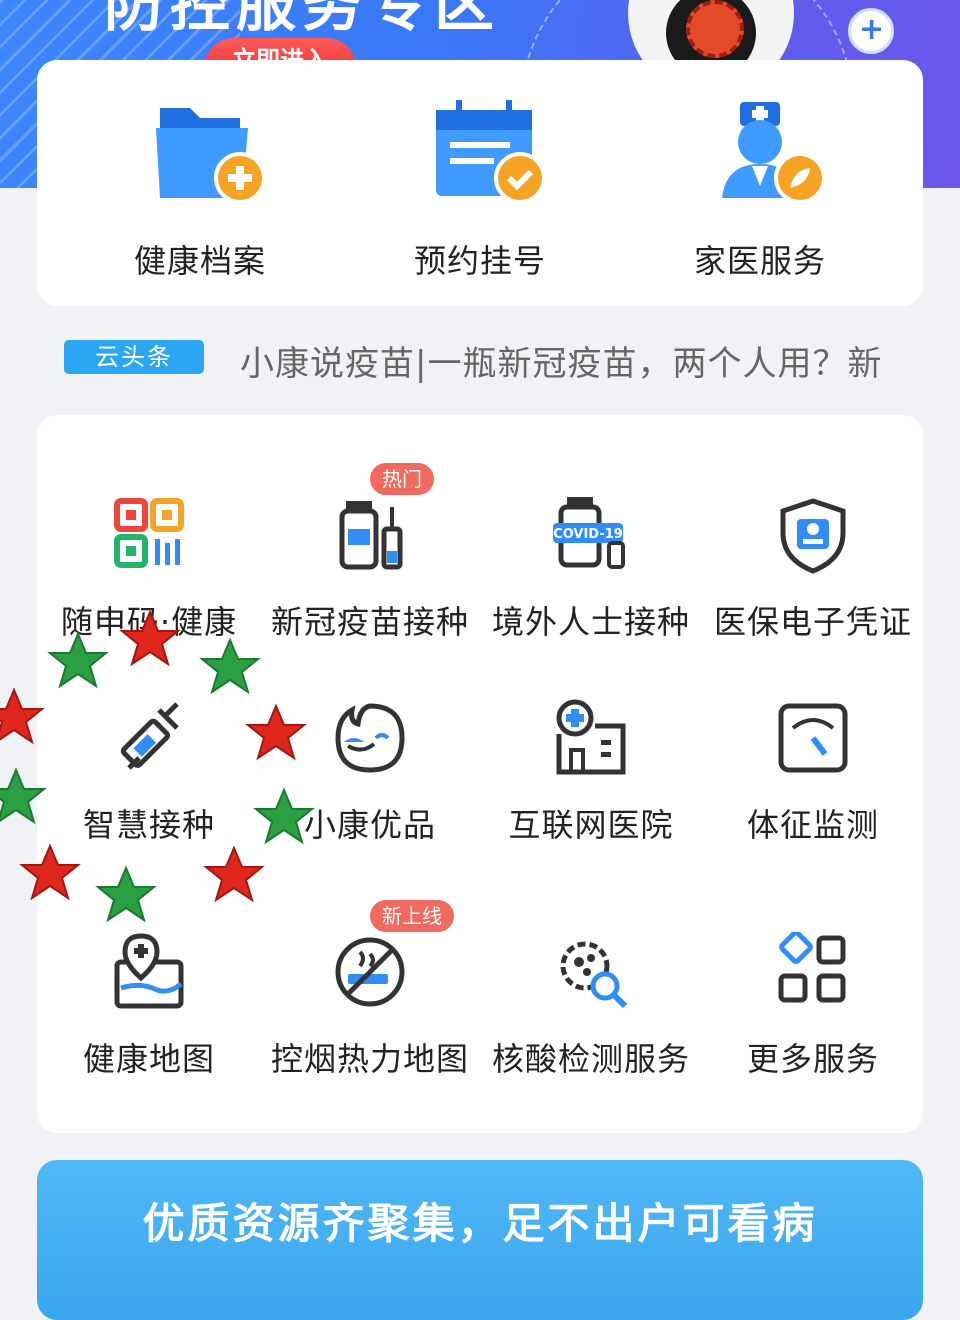  I want to click on smart-vaccination-label: 智慧接种, so click(148, 825).